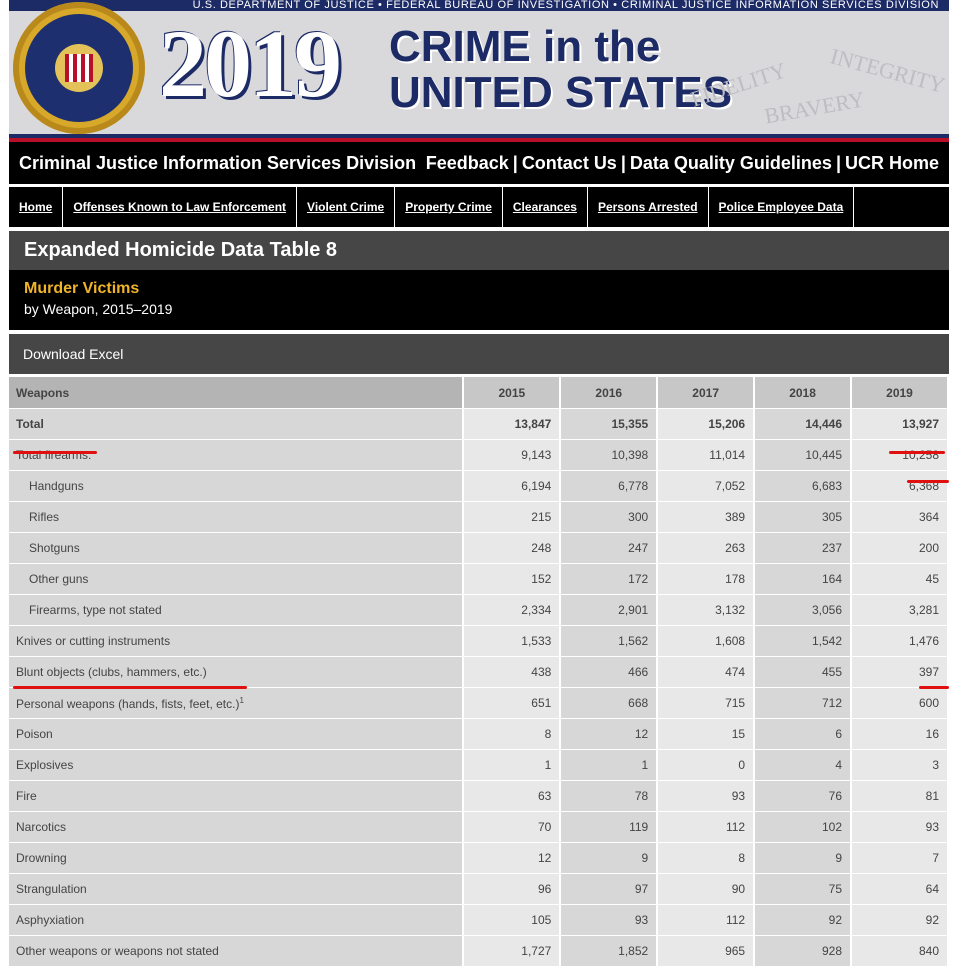 The image size is (957, 966). What do you see at coordinates (899, 672) in the screenshot?
I see `cell-value: 397` at bounding box center [899, 672].